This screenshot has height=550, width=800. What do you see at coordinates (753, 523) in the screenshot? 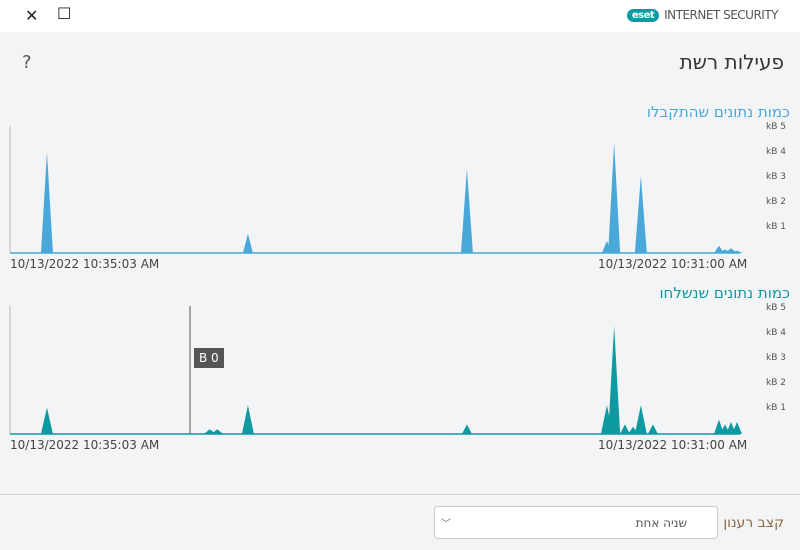
I see `refresh-rate-label: קצב רענון` at bounding box center [753, 523].